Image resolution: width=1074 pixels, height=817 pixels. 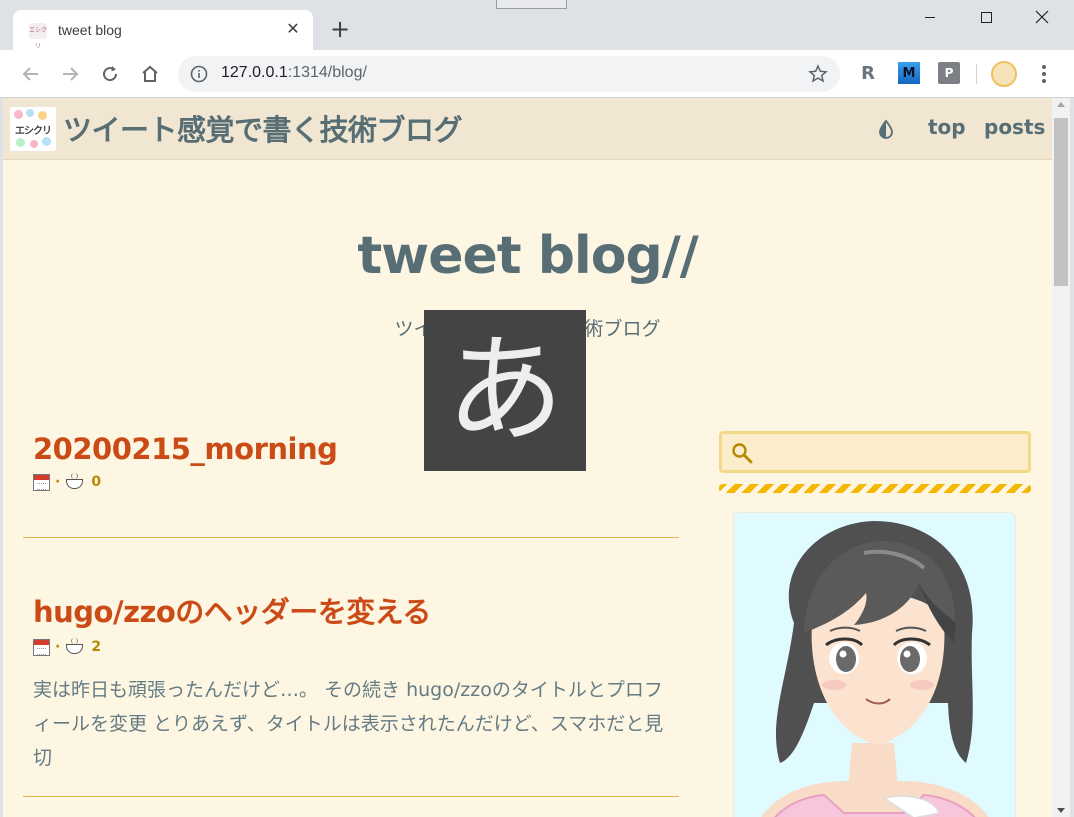 I want to click on p-extension-icon: P, so click(x=949, y=73).